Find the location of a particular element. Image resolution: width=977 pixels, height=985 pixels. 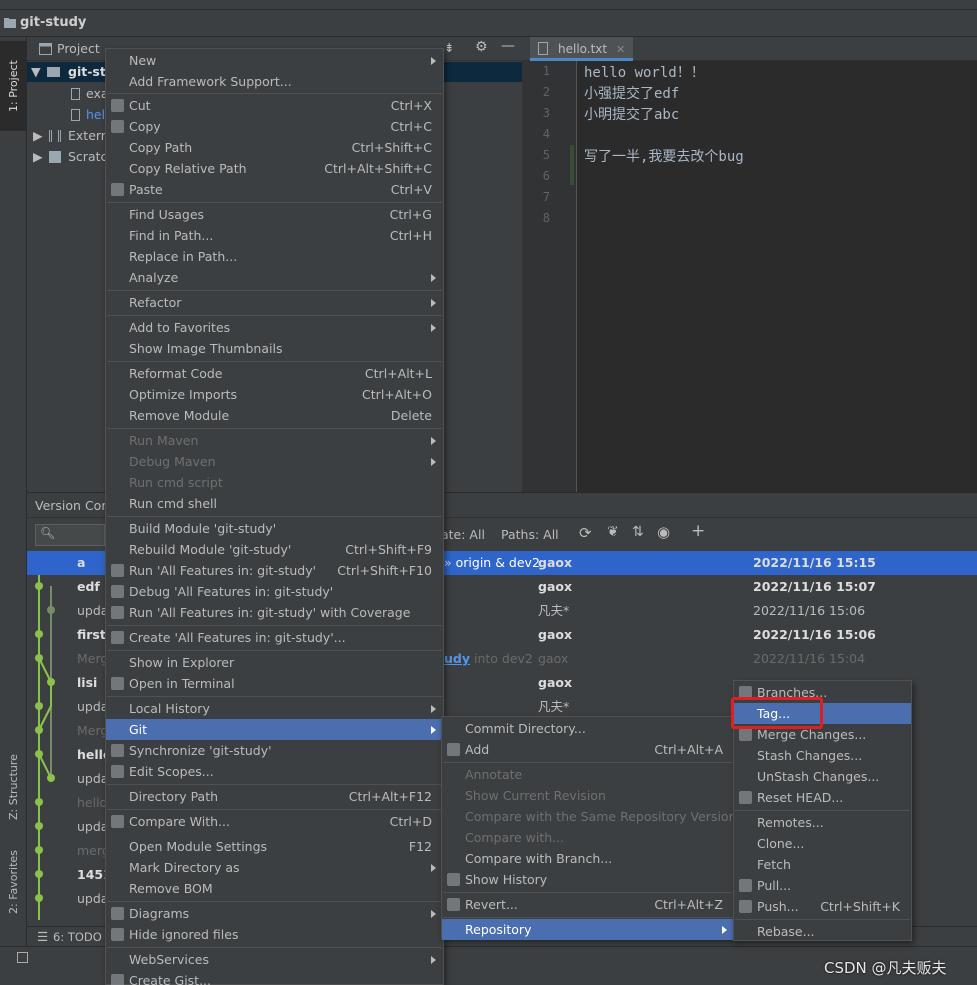

menu-item-remove-module: Remove Module Delete is located at coordinates (274, 415).